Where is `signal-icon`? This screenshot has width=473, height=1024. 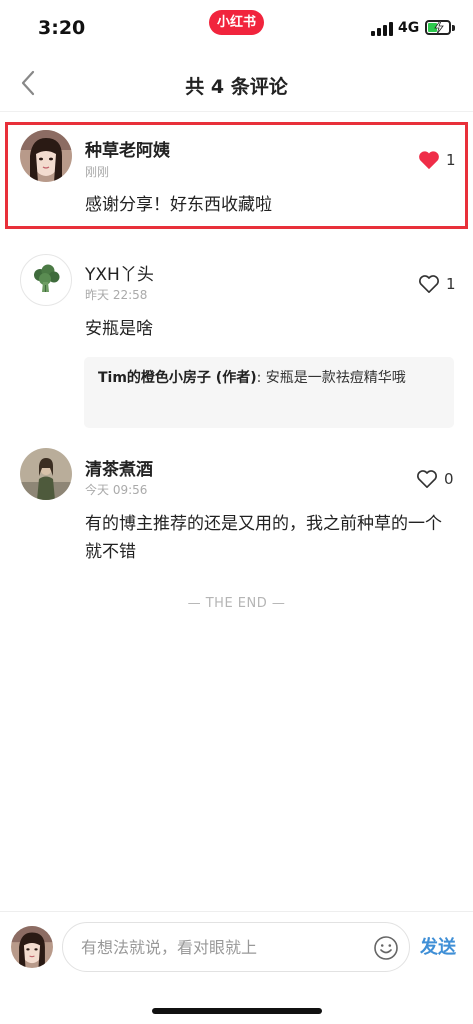 signal-icon is located at coordinates (382, 29).